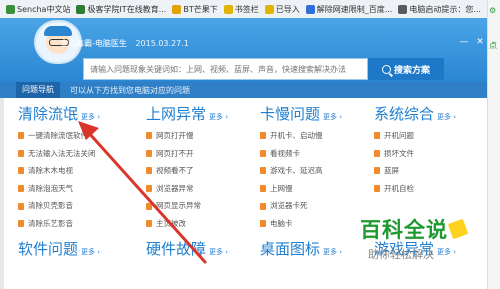  What do you see at coordinates (430, 206) in the screenshot?
I see `problem-link` at bounding box center [430, 206].